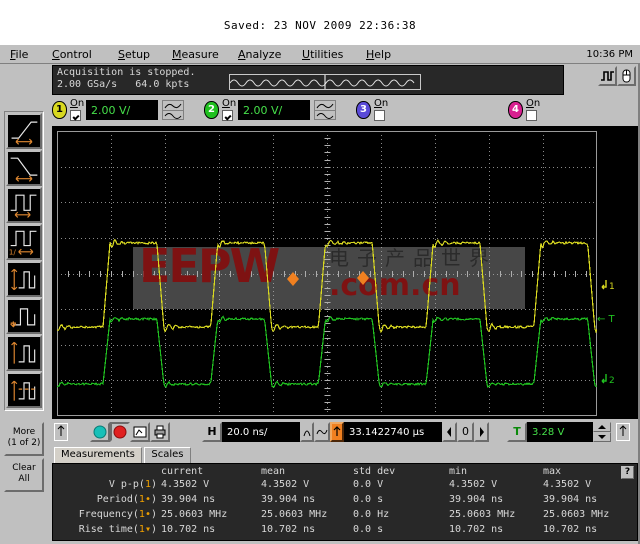 Image resolution: width=640 pixels, height=544 pixels. Describe the element at coordinates (374, 471) in the screenshot. I see `column-header-std-dev: std dev` at that location.